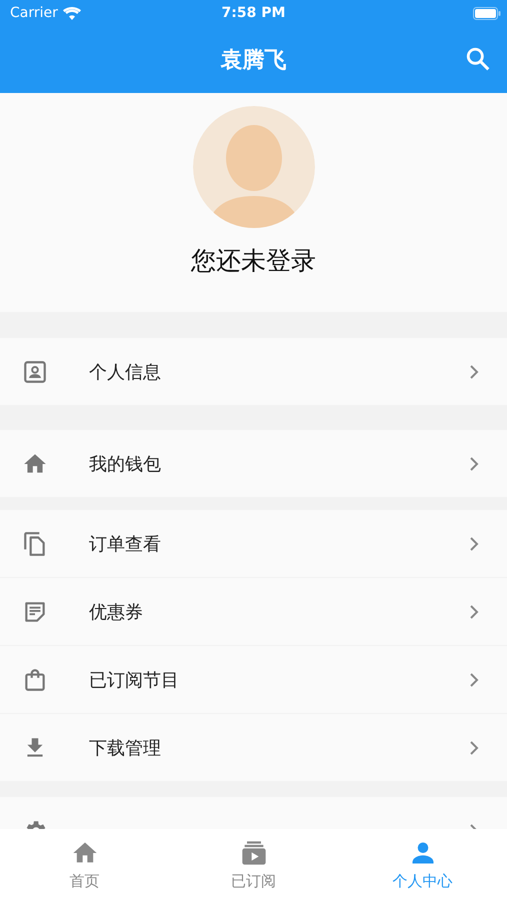 This screenshot has width=507, height=900. What do you see at coordinates (125, 544) in the screenshot?
I see `menu-label: 订单查看` at bounding box center [125, 544].